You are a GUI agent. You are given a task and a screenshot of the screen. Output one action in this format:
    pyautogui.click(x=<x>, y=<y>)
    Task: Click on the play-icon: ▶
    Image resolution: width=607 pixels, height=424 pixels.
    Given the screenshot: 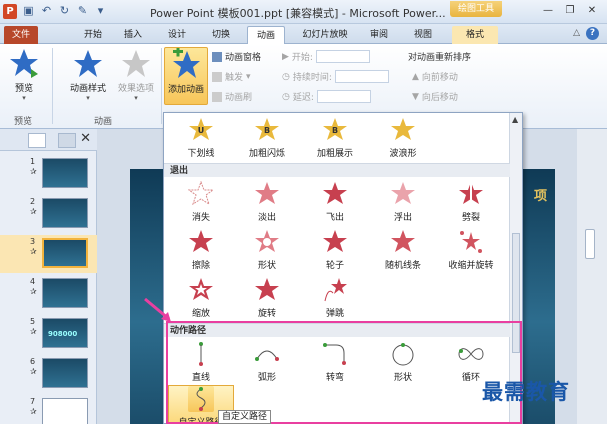 What is the action you would take?
    pyautogui.click(x=285, y=56)
    